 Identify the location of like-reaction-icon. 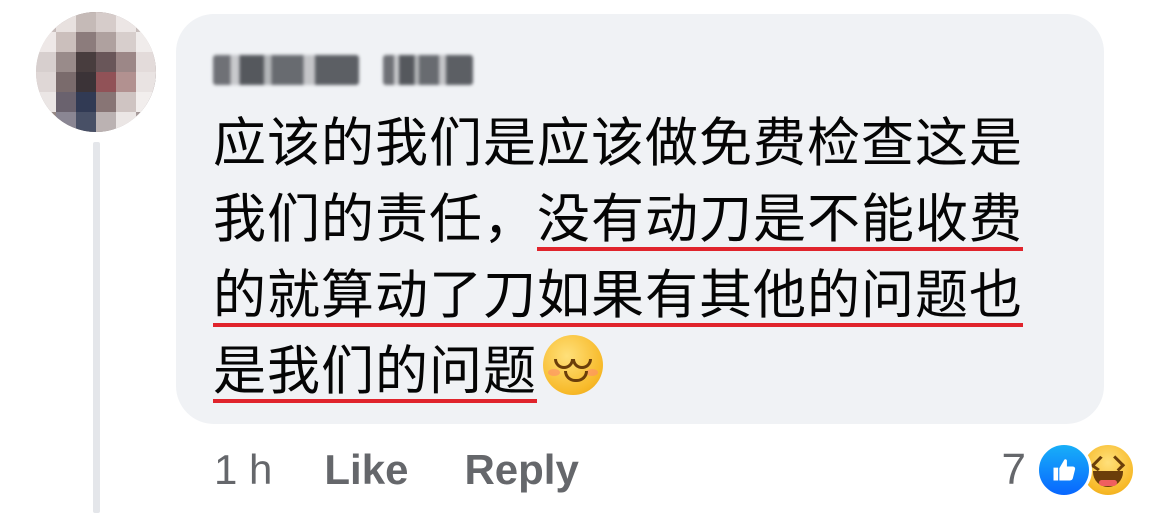
(1064, 470).